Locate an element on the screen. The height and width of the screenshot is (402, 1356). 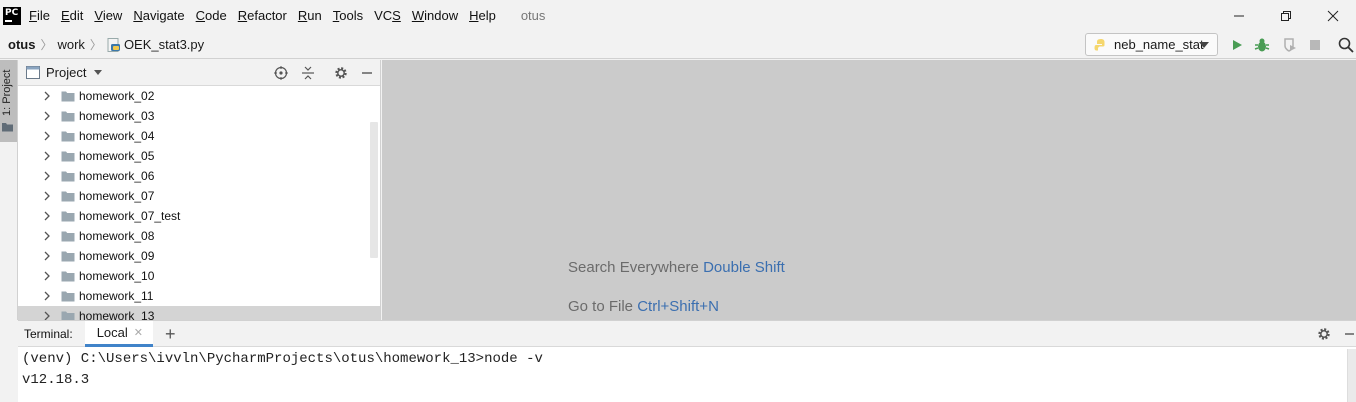
python-file-icon is located at coordinates (113, 44).